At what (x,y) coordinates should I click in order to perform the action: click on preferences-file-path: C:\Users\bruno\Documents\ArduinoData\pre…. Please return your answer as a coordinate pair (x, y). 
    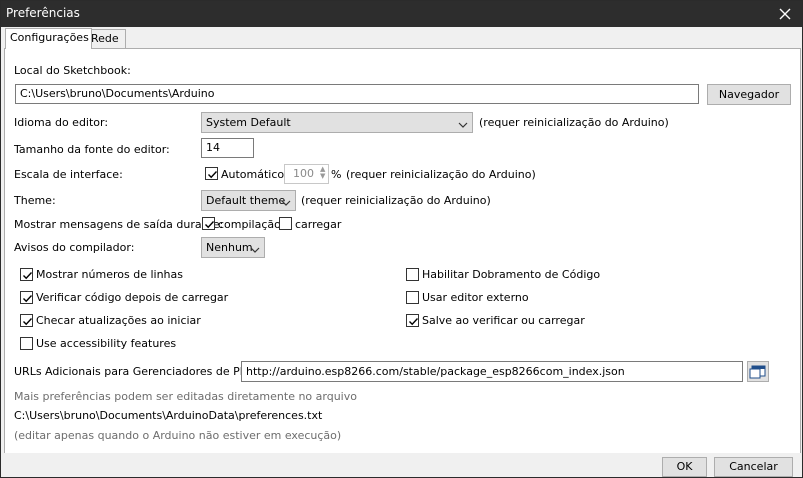
    Looking at the image, I should click on (168, 415).